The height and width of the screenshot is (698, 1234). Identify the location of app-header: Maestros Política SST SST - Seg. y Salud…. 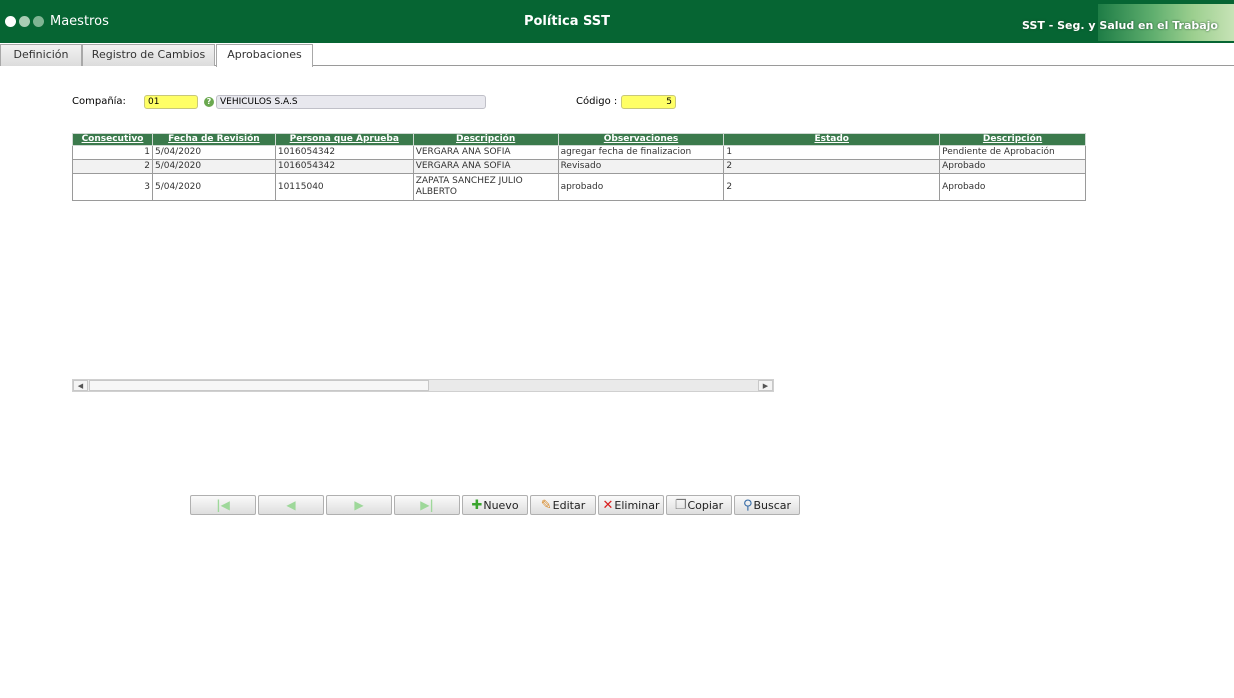
(617, 21).